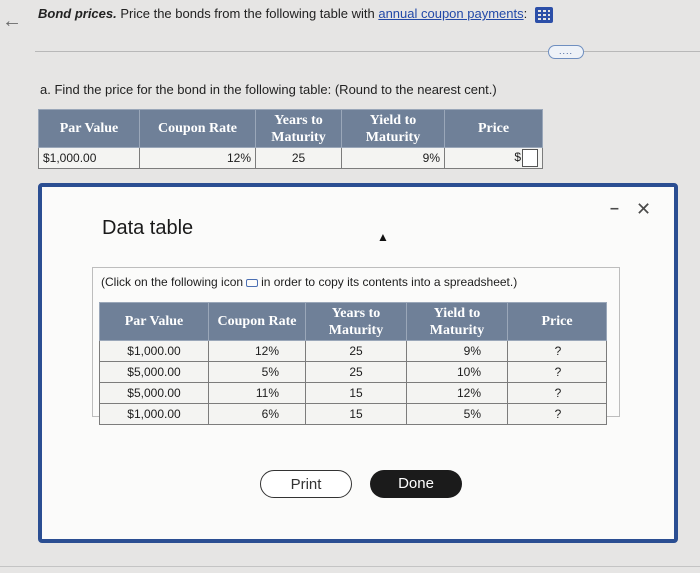  What do you see at coordinates (257, 372) in the screenshot?
I see `cell-coupon: 5%` at bounding box center [257, 372].